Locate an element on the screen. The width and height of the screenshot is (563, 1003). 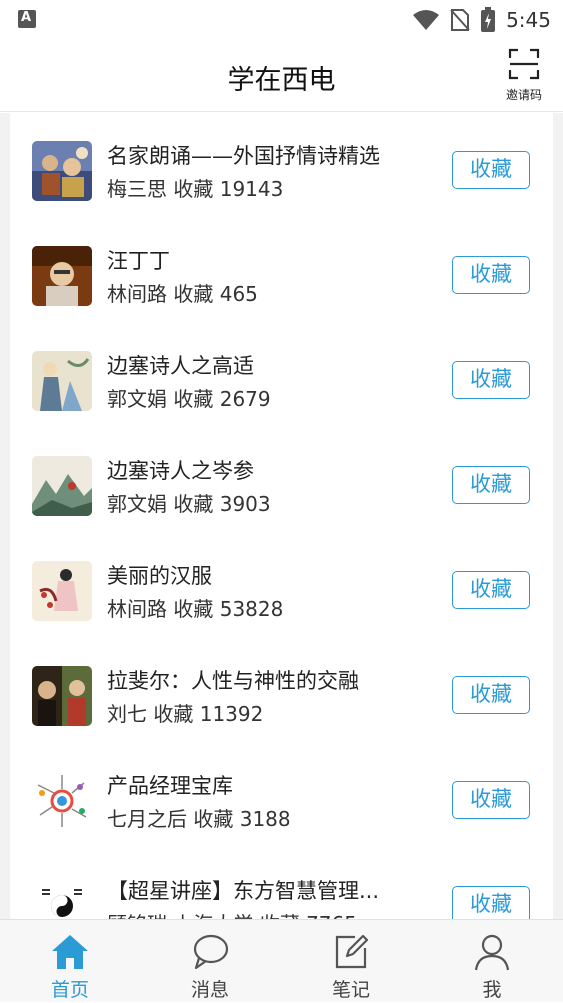
status-icons: 5:45 is located at coordinates (481, 20).